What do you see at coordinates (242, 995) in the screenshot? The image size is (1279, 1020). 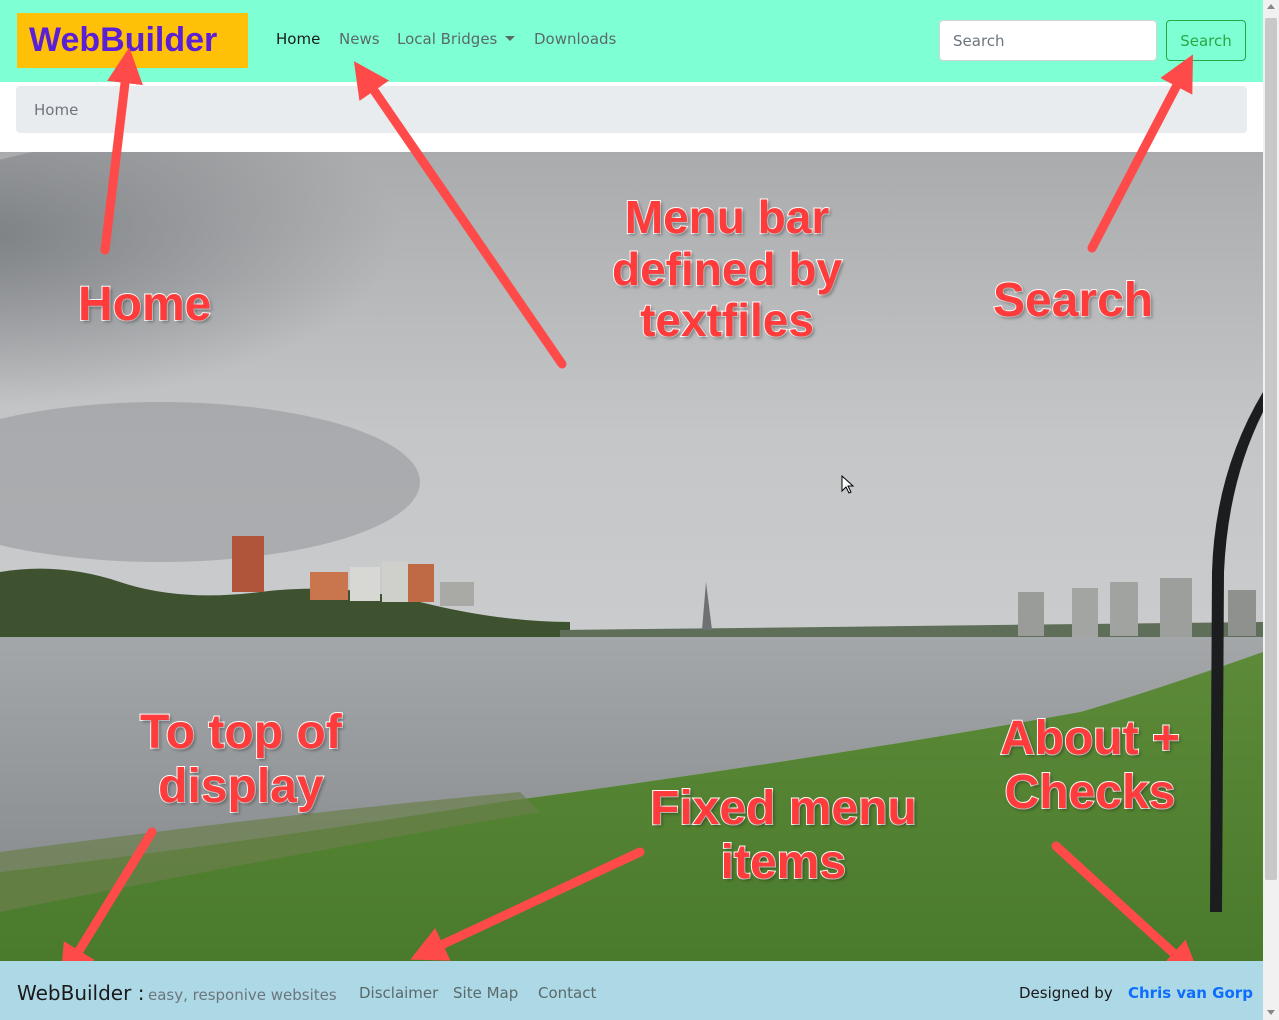 I see `footer-tagline: easy, responive websites` at bounding box center [242, 995].